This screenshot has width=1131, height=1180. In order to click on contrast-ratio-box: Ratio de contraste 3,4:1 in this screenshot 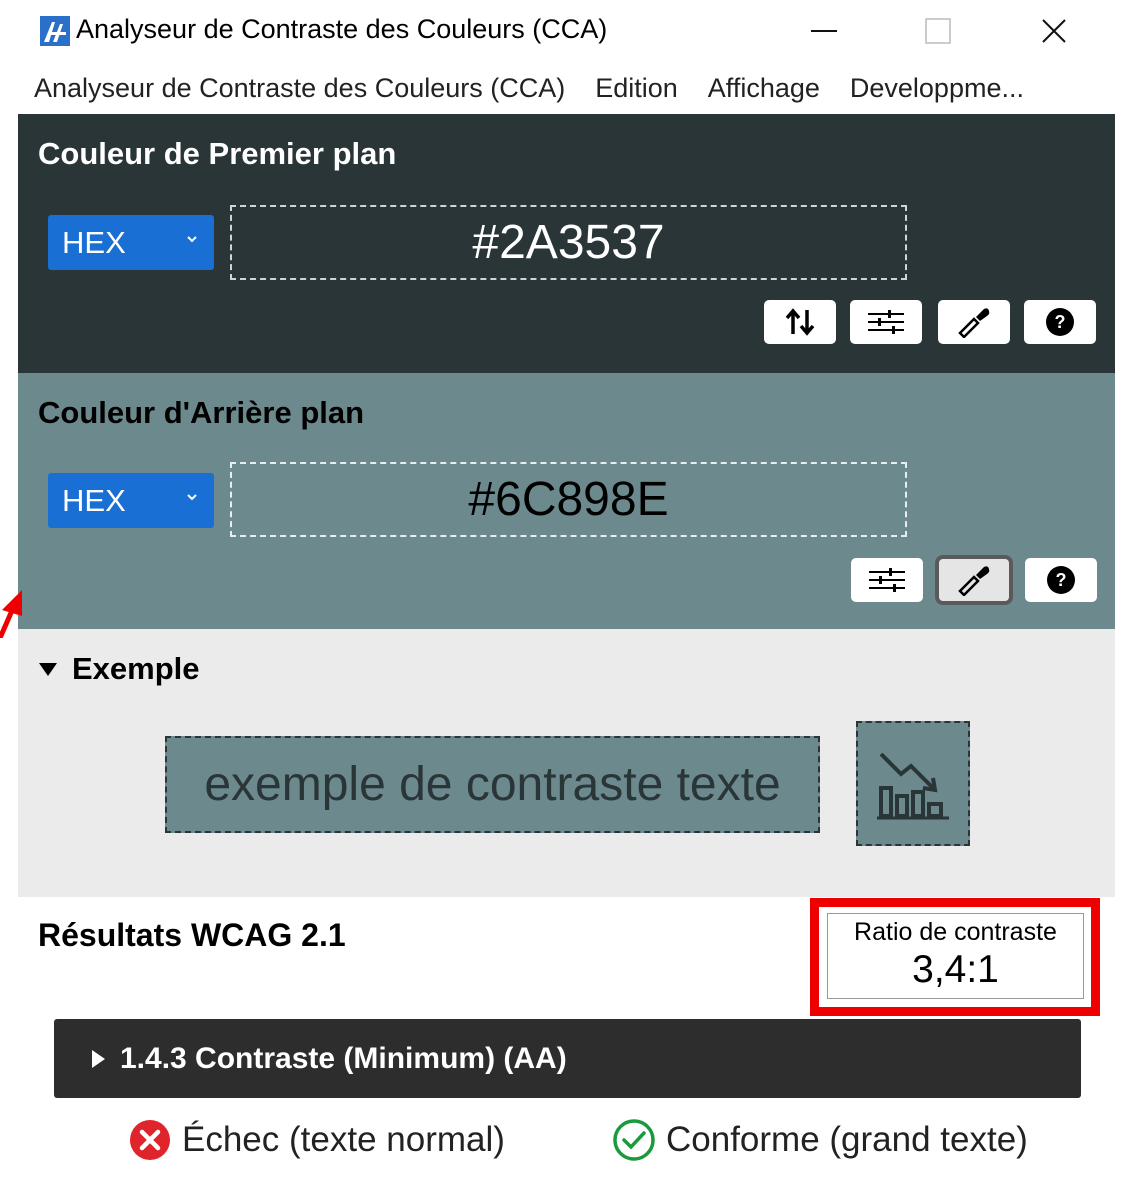, I will do `click(955, 956)`.